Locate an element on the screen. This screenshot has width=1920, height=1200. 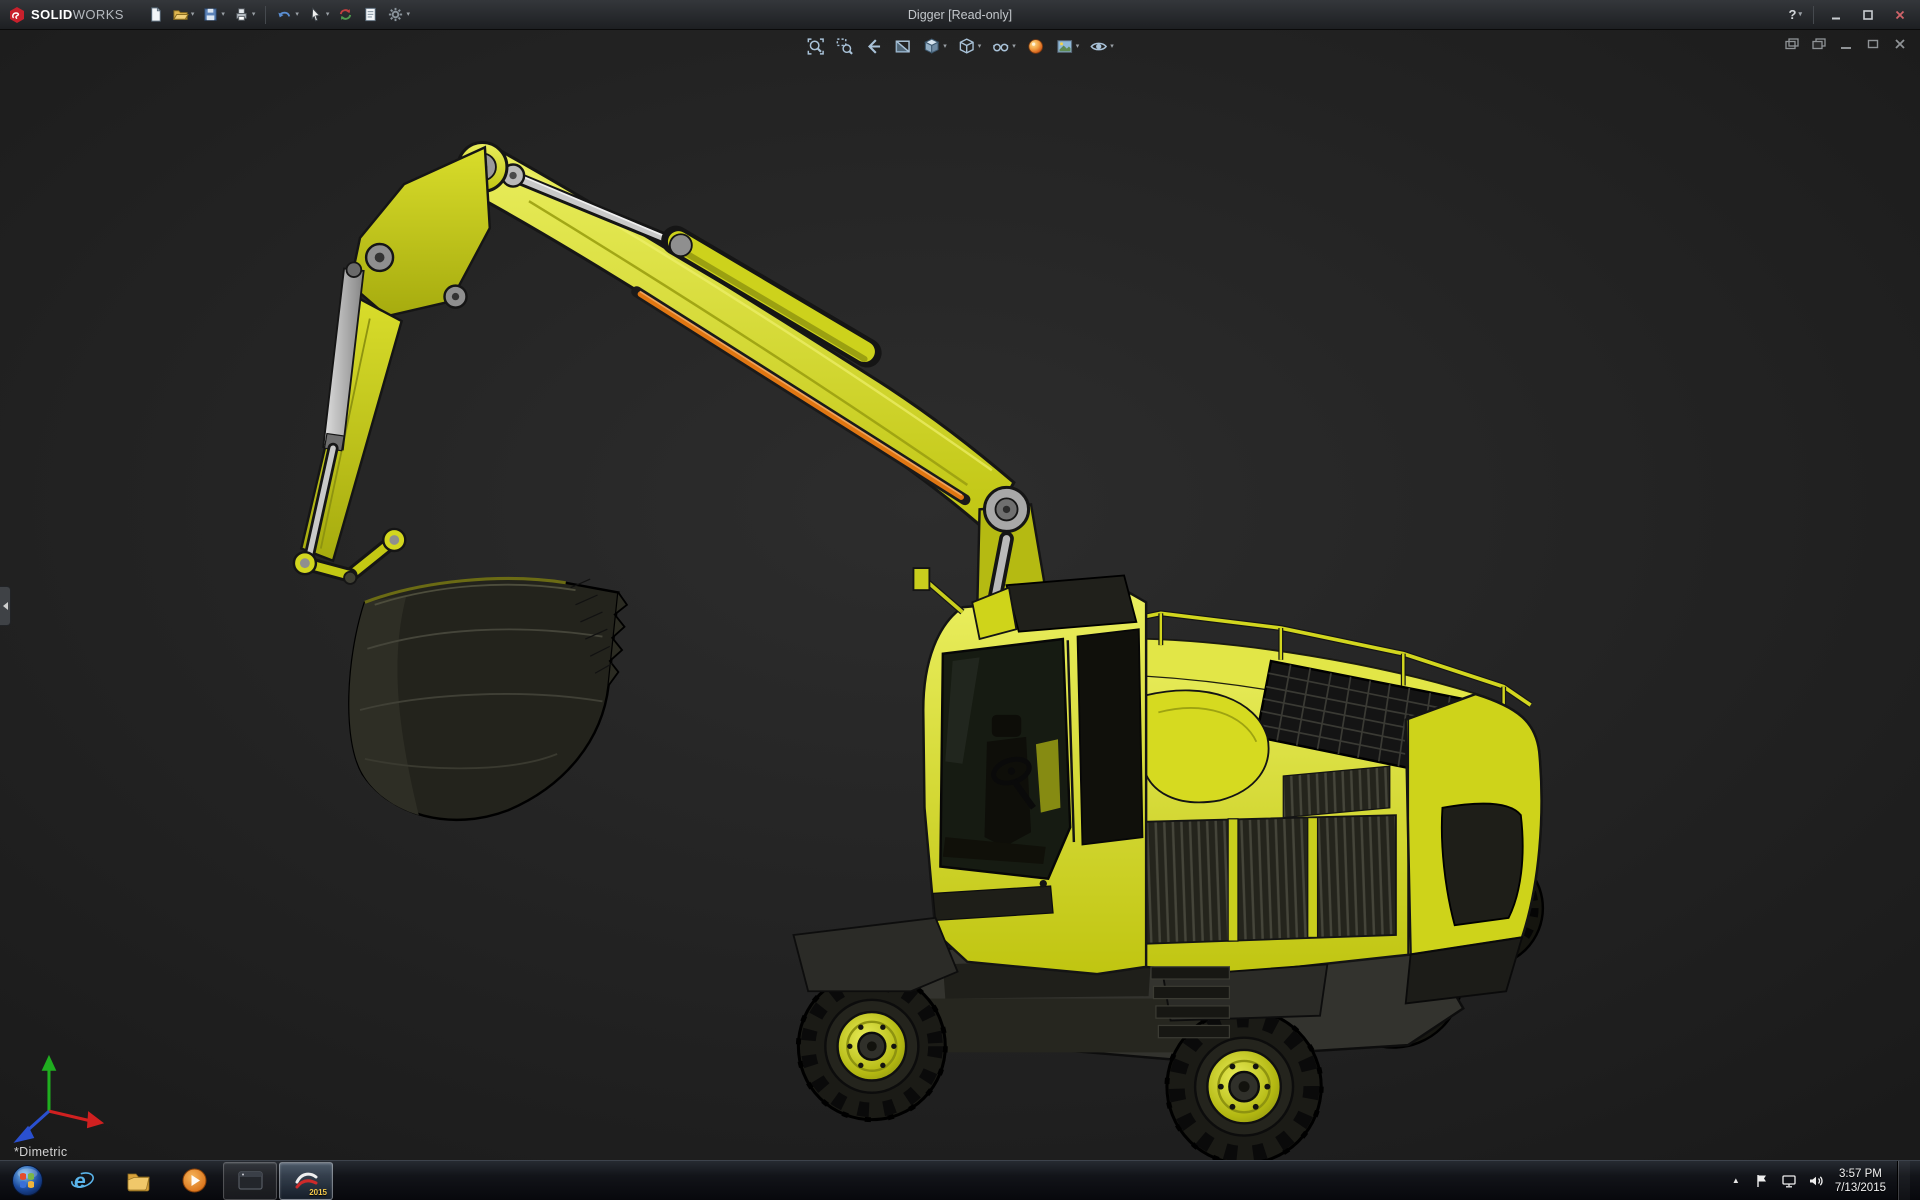
select-dropdown-caret: ▾ is located at coordinates (328, 14).